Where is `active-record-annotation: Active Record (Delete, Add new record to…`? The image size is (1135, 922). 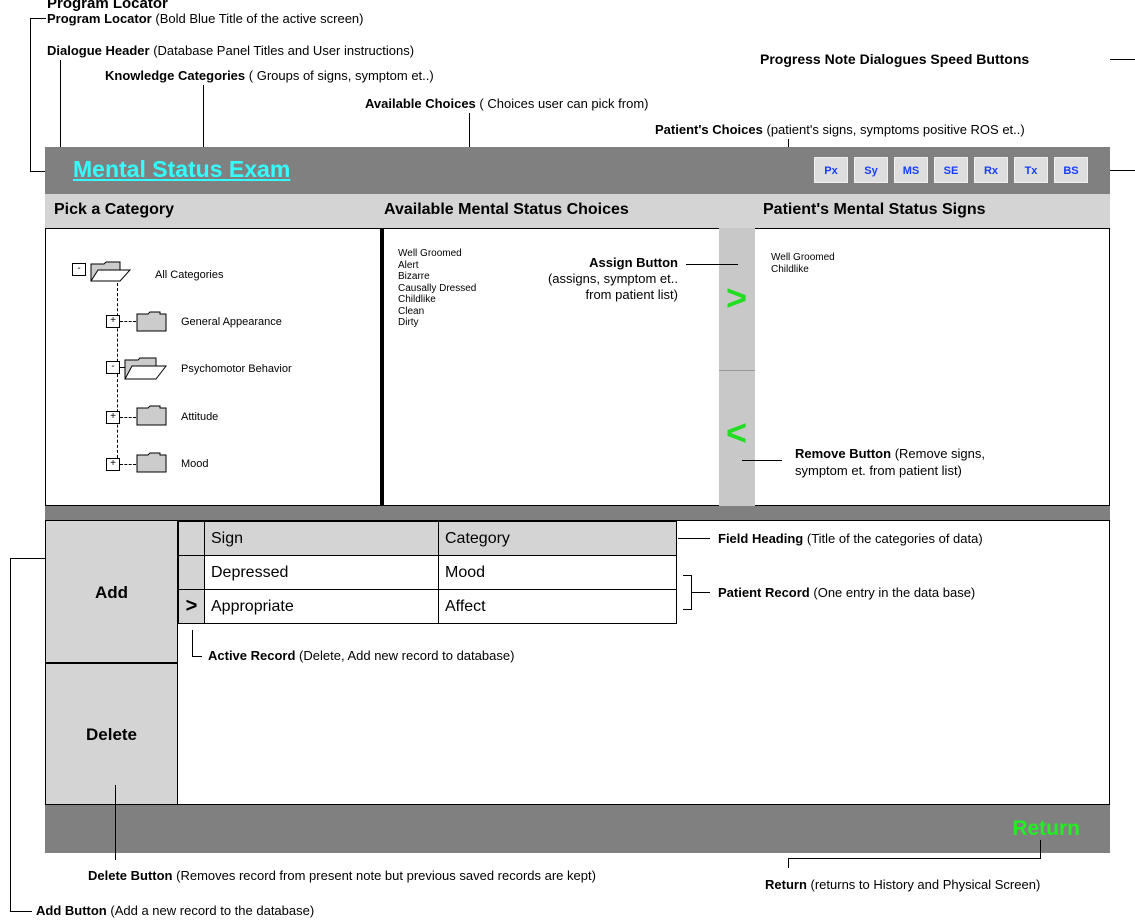
active-record-annotation: Active Record (Delete, Add new record to… is located at coordinates (361, 655).